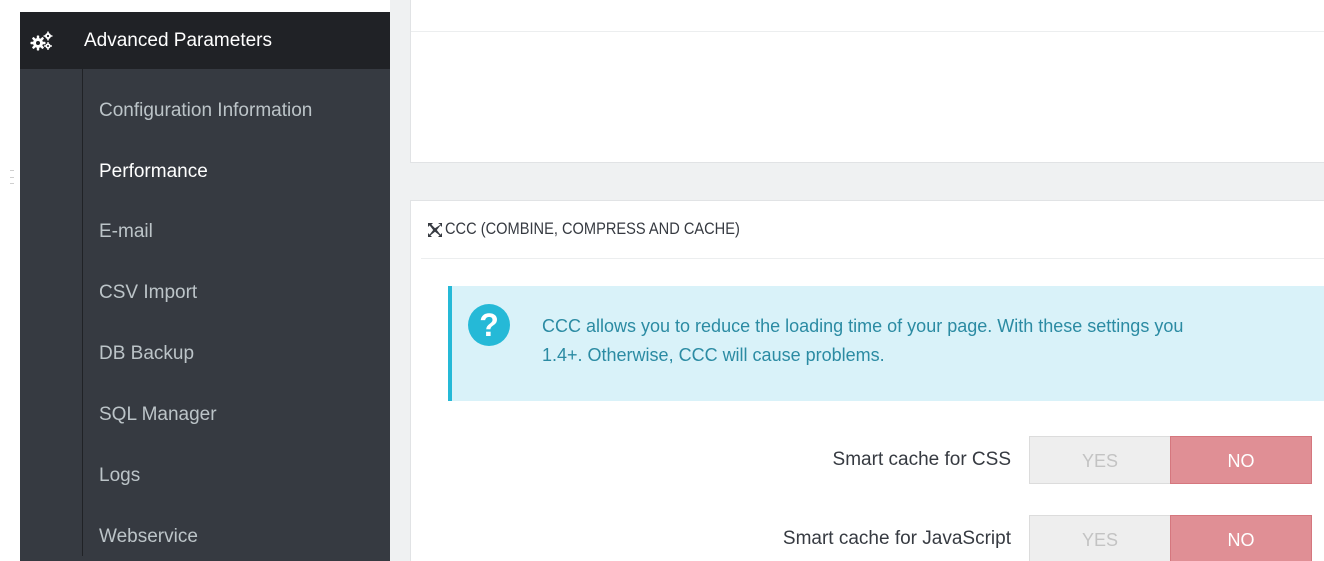  What do you see at coordinates (42, 40) in the screenshot?
I see `cogs-icon` at bounding box center [42, 40].